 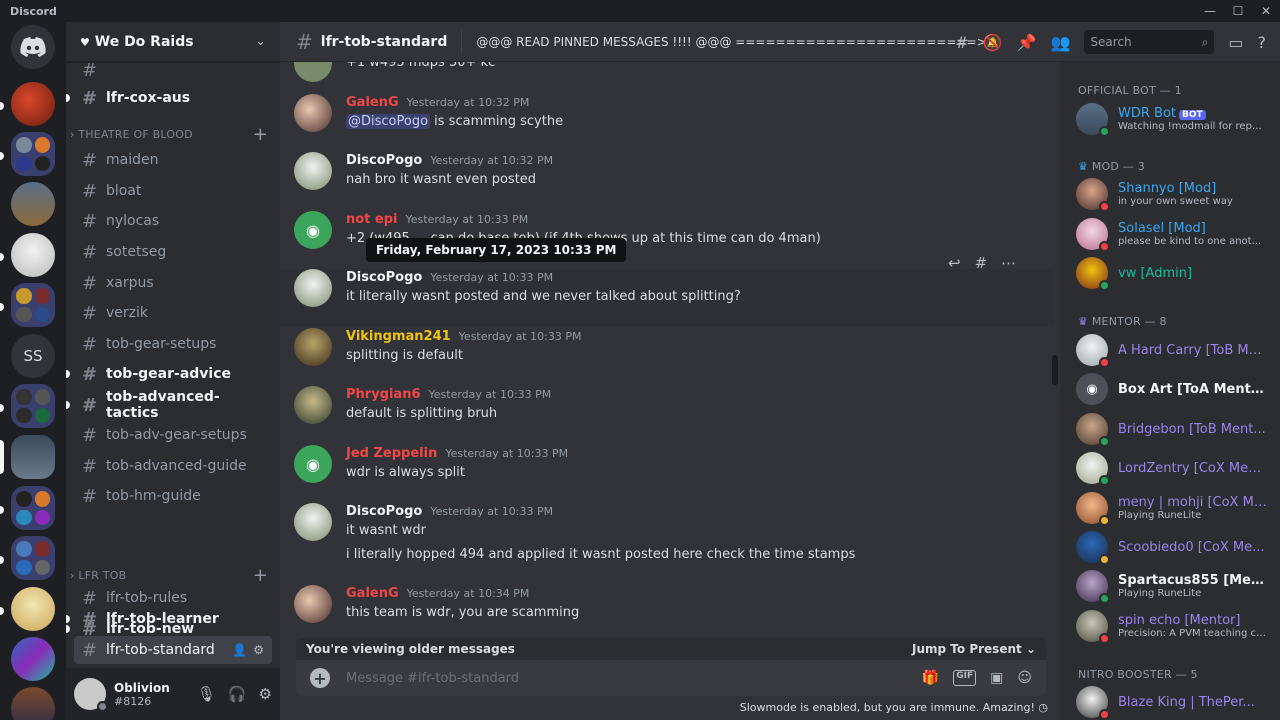 I want to click on server-icon-abstract, so click(x=33, y=659).